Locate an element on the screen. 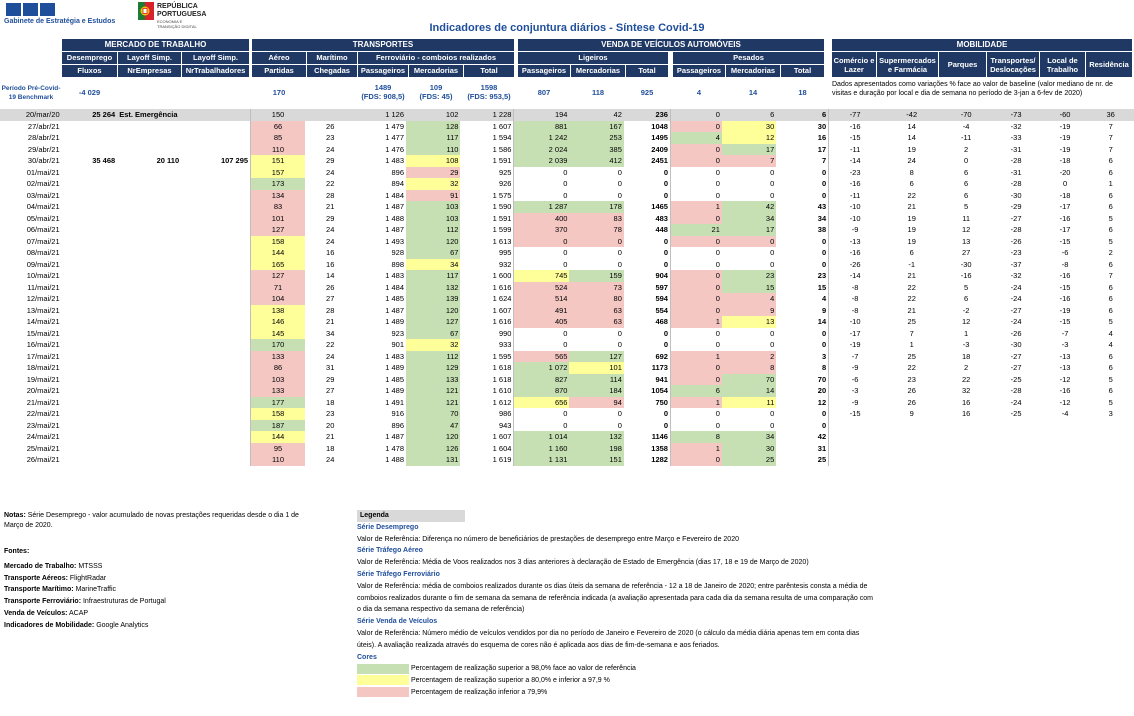  cell-m4: -26 is located at coordinates (1016, 241).